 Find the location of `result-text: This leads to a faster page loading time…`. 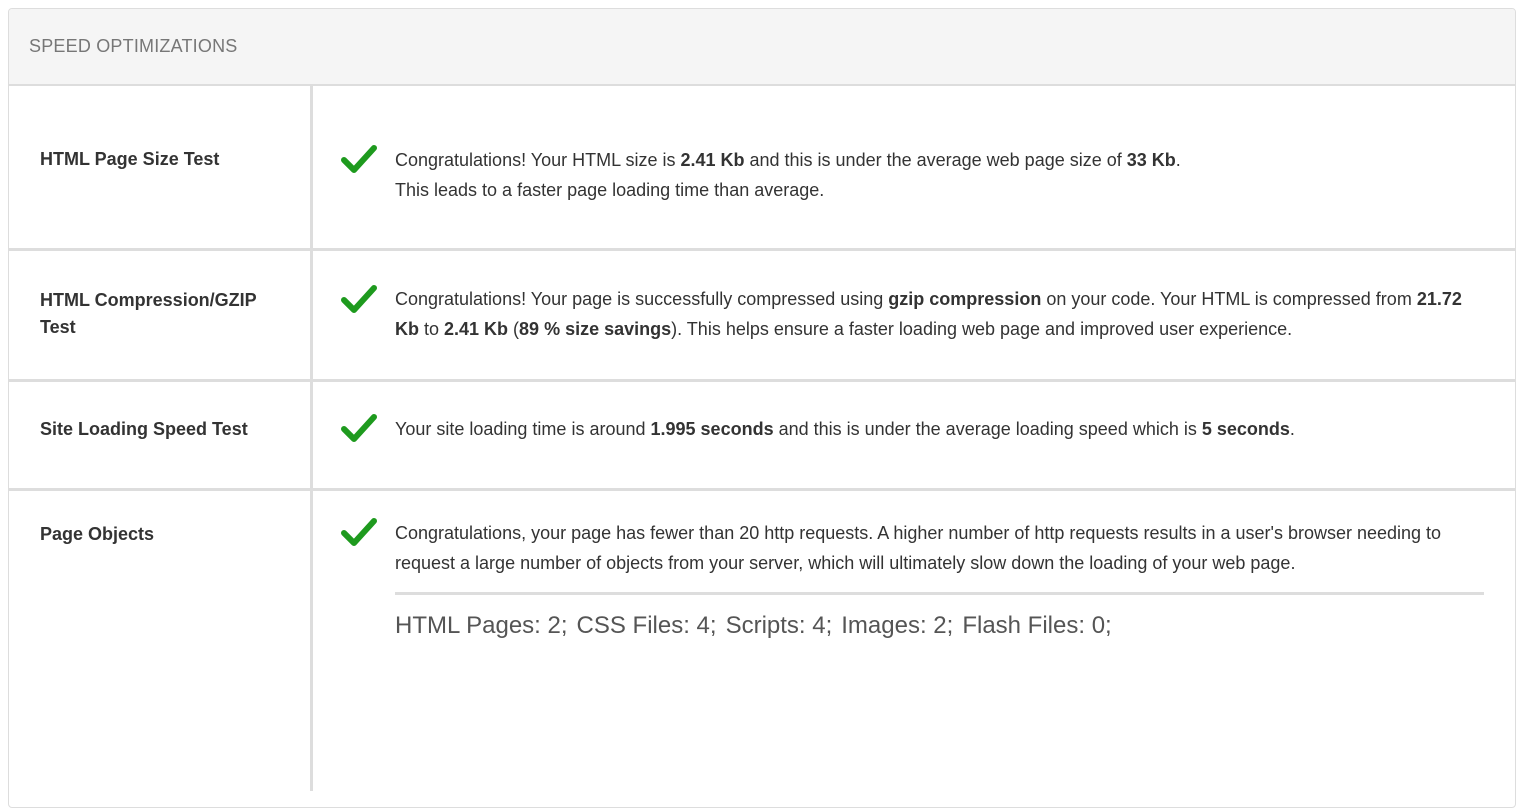

result-text: This leads to a faster page loading time… is located at coordinates (610, 190).